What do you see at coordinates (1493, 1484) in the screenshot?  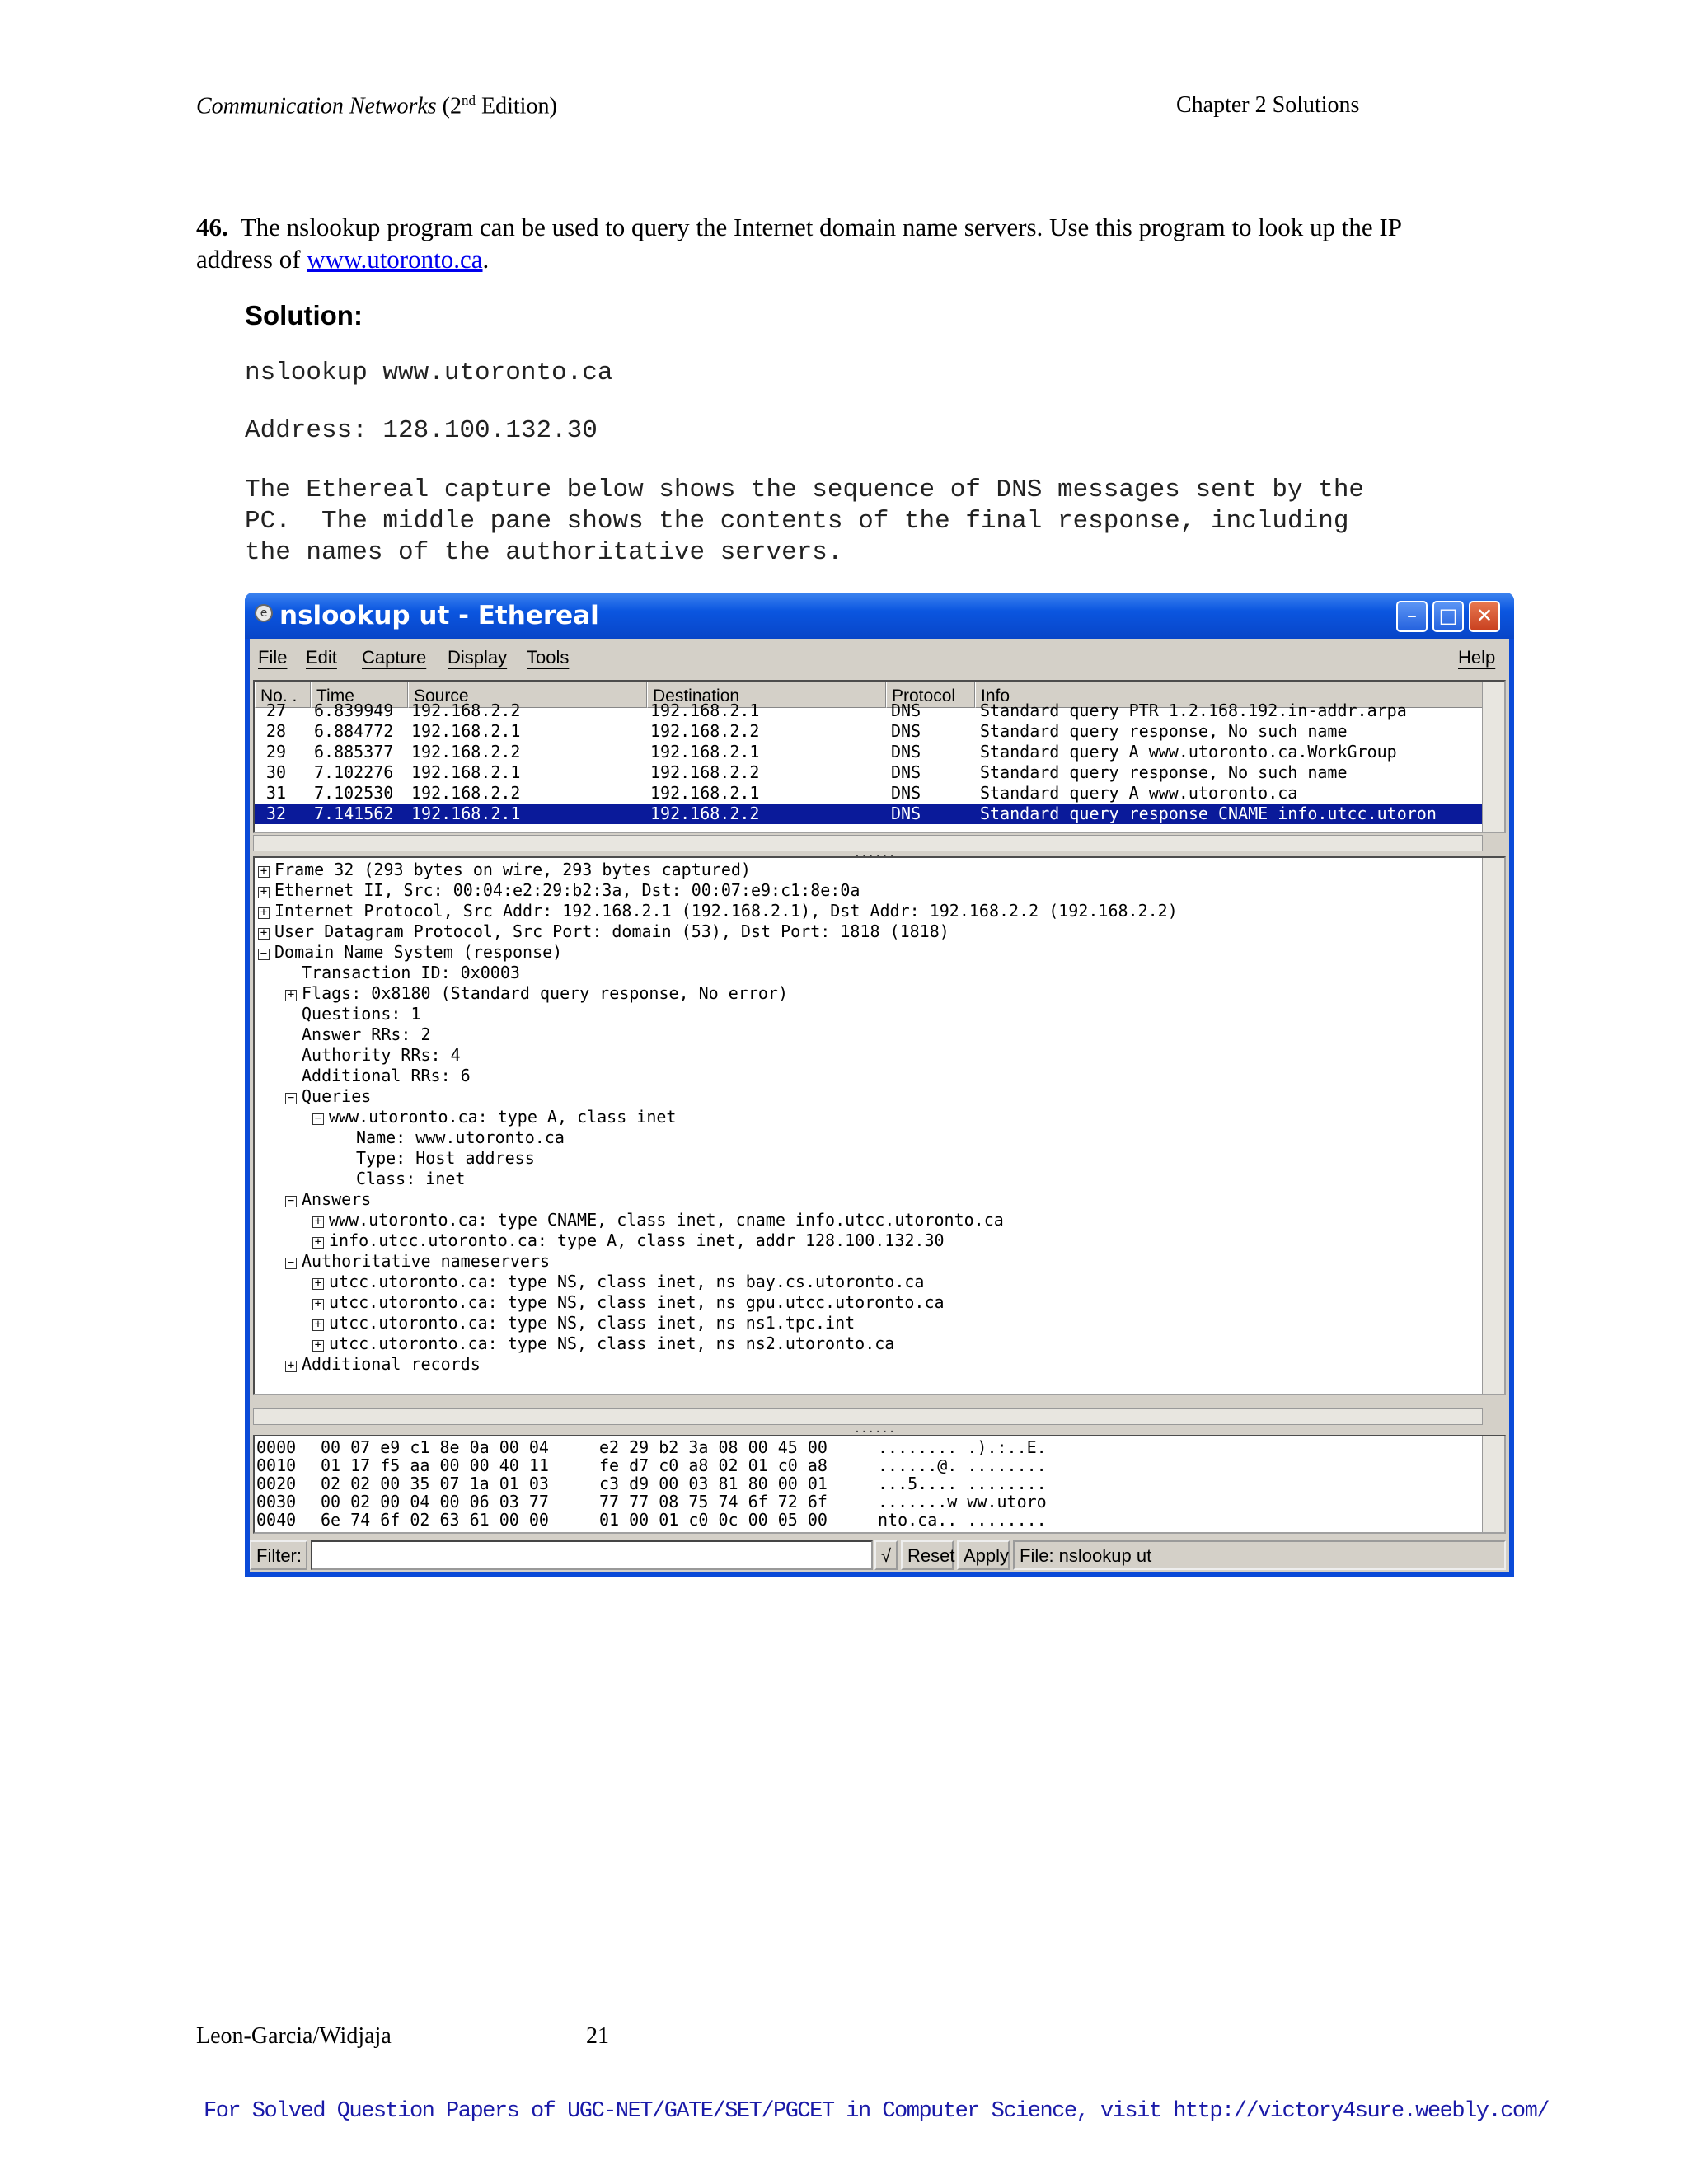 I see `hex-scrollbar` at bounding box center [1493, 1484].